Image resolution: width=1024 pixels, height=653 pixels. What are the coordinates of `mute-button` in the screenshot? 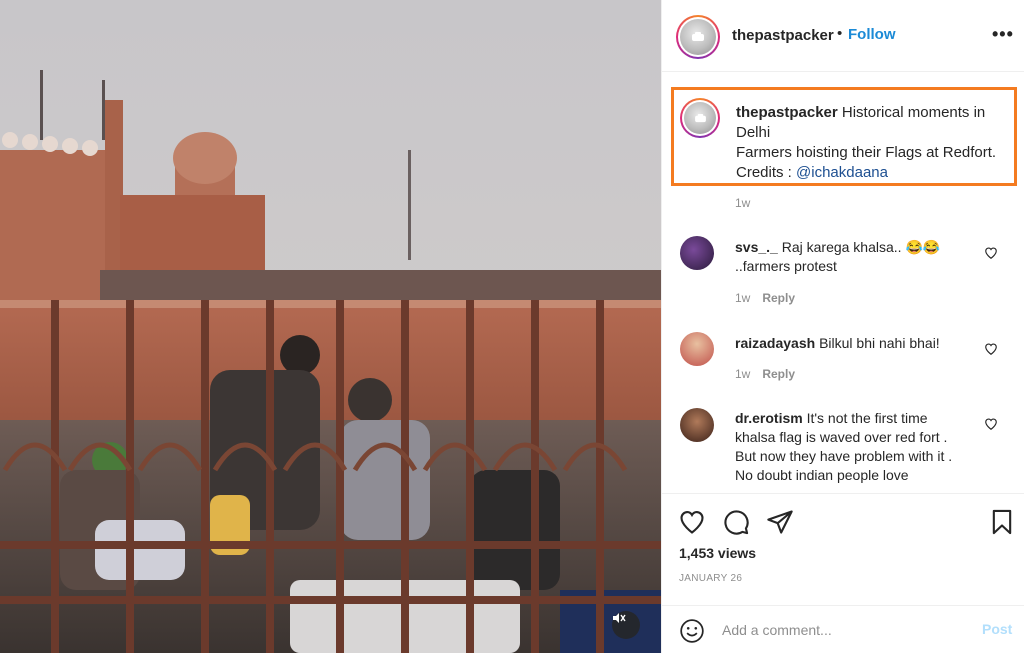 It's located at (626, 625).